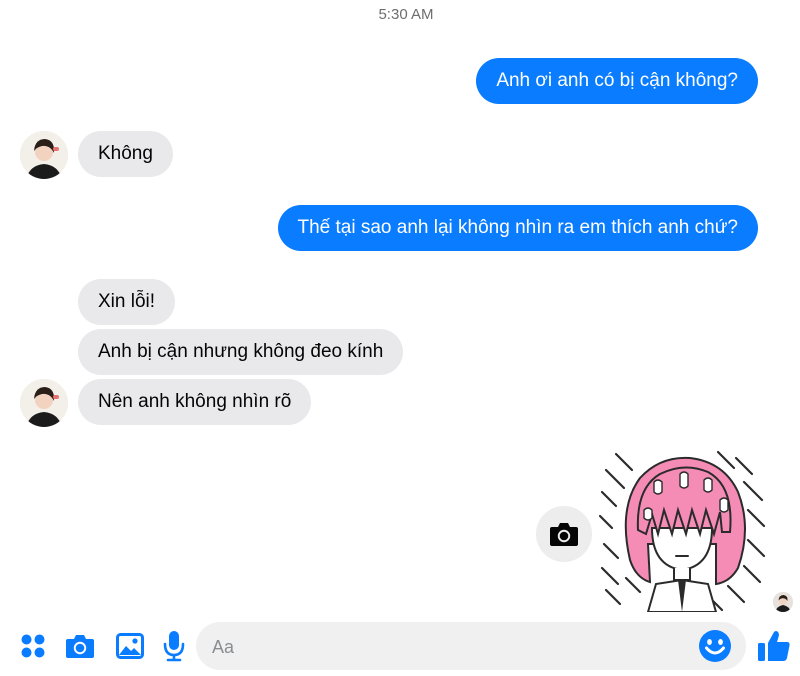 This screenshot has width=800, height=676. I want to click on like-button, so click(774, 646).